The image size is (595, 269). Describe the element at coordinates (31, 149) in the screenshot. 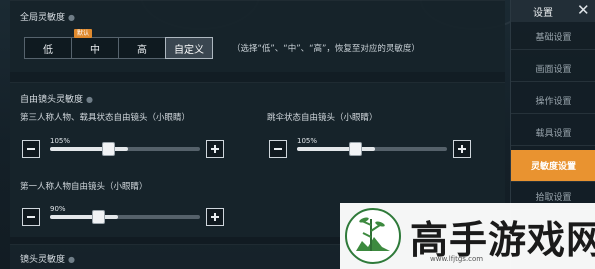

I see `third-person-decrease-button` at that location.